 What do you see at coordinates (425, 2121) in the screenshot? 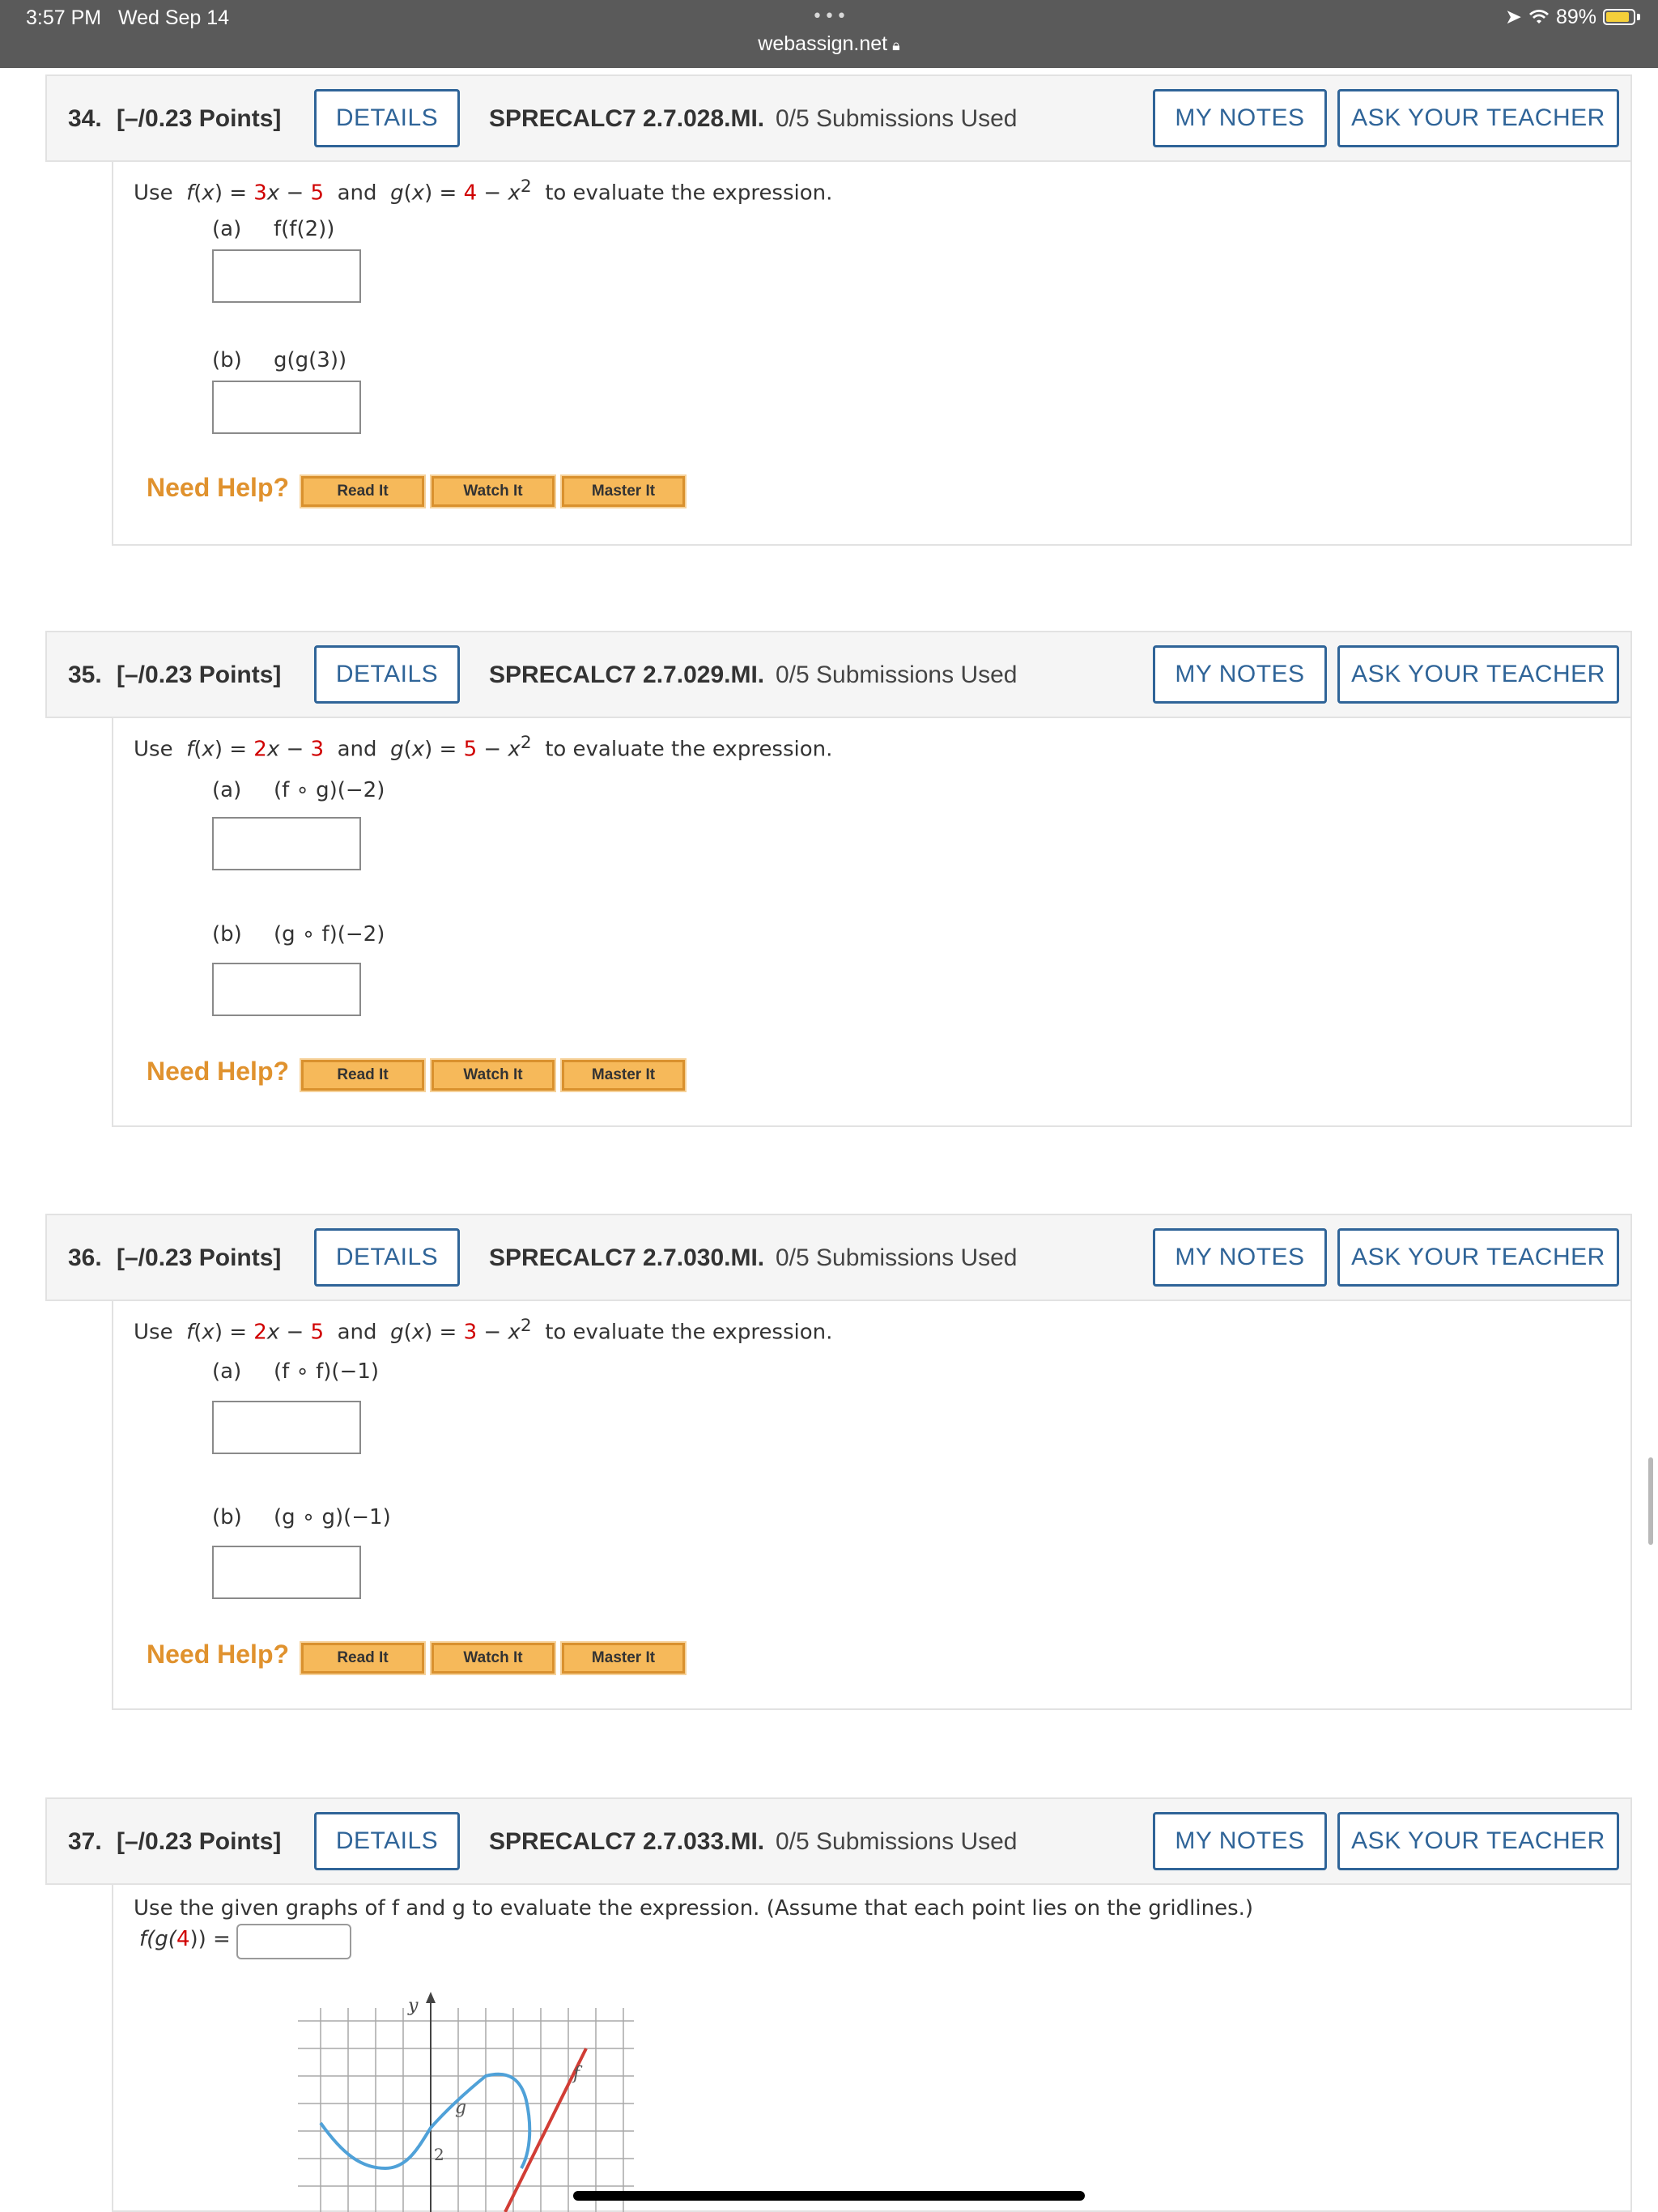
I see `g-curve` at bounding box center [425, 2121].